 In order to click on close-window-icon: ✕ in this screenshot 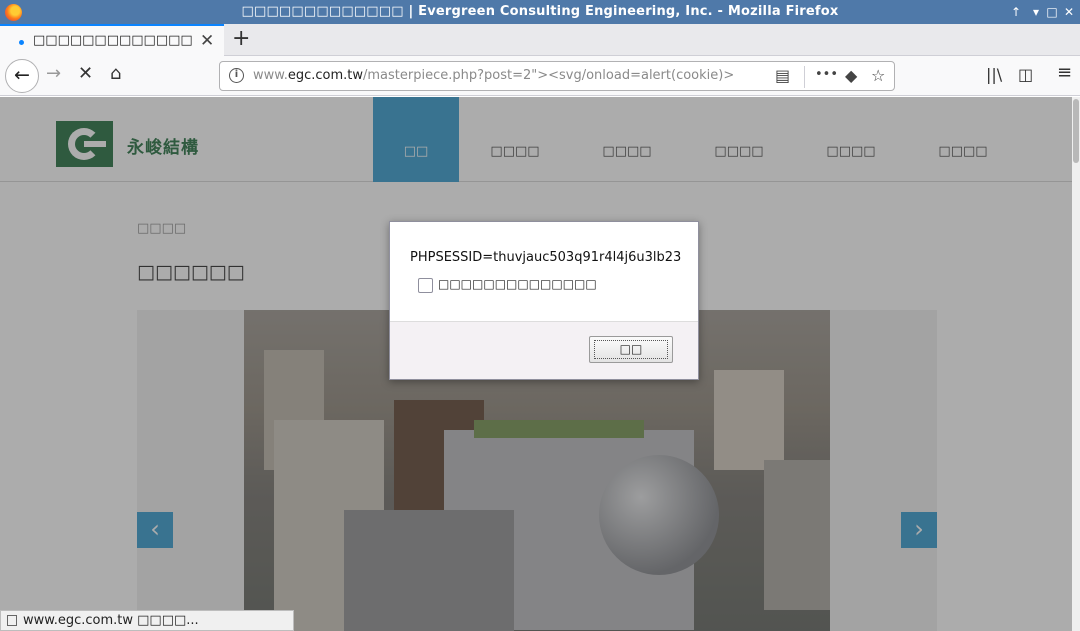, I will do `click(1069, 12)`.